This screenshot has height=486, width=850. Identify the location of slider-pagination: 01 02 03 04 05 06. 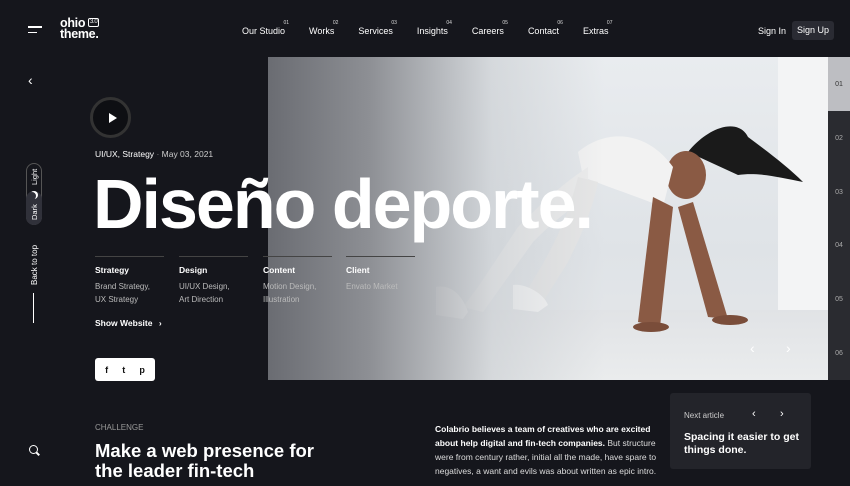
(839, 218).